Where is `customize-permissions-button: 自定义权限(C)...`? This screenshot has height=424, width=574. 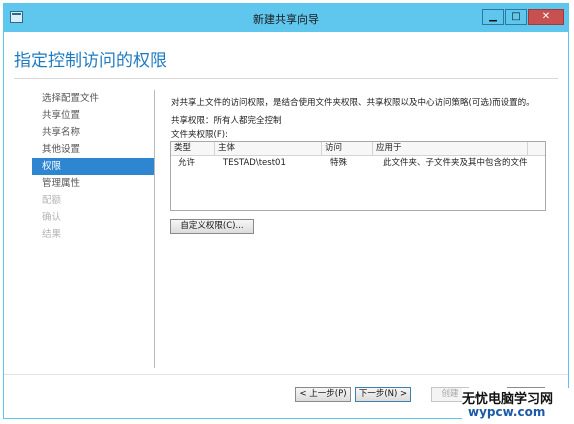
customize-permissions-button: 自定义权限(C)... is located at coordinates (212, 226).